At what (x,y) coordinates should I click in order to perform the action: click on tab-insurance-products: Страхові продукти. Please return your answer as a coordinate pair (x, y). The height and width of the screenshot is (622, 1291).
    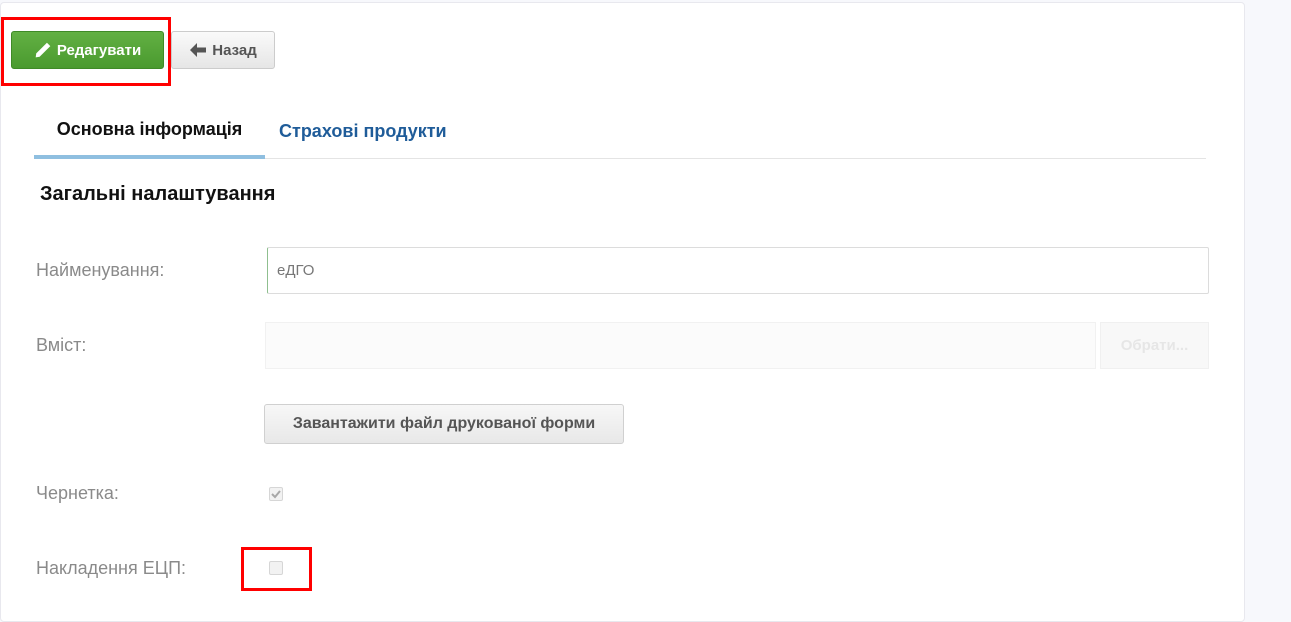
    Looking at the image, I should click on (363, 131).